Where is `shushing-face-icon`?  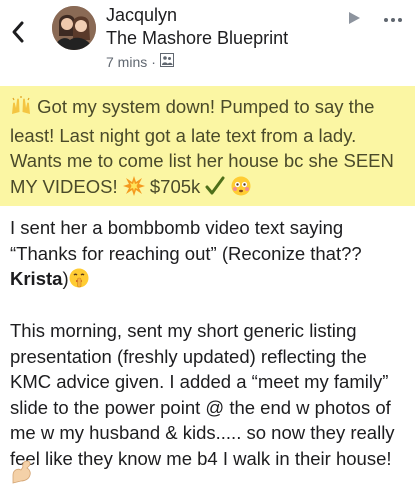
shushing-face-icon is located at coordinates (79, 281).